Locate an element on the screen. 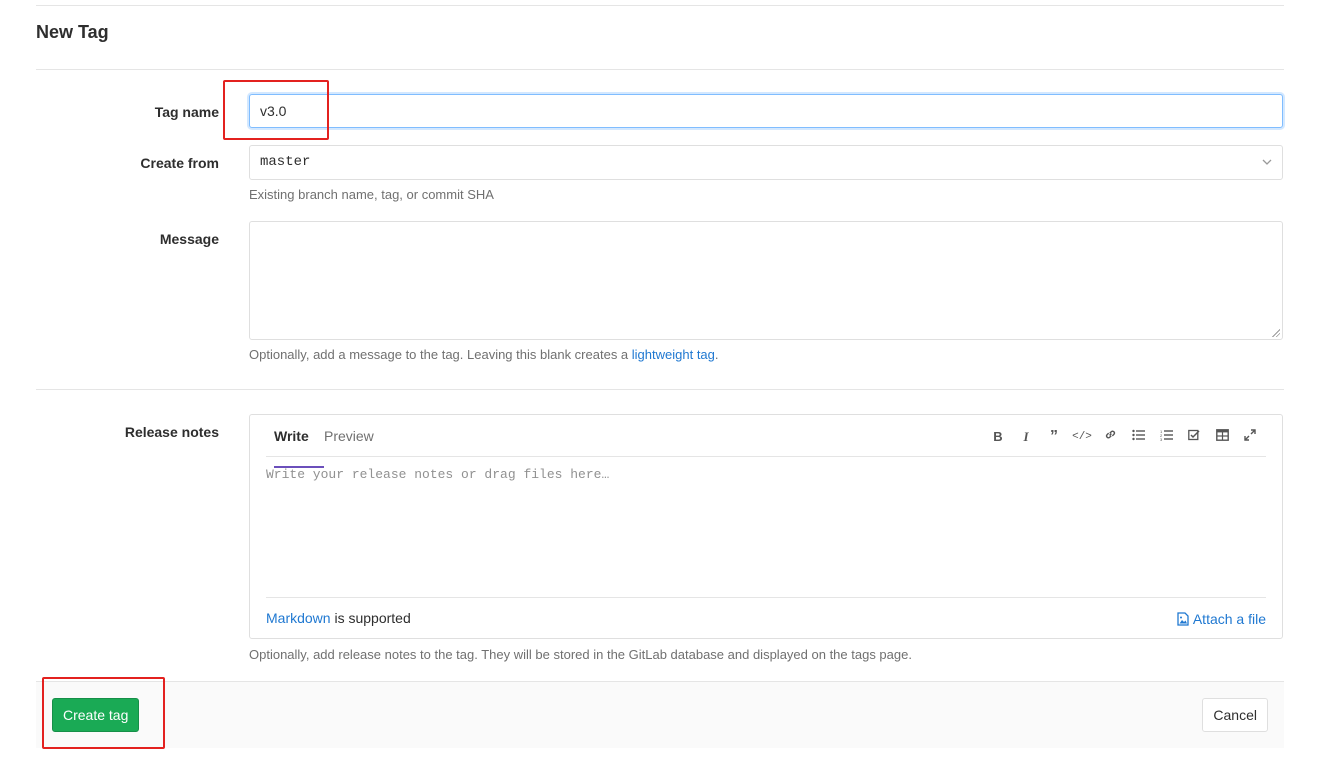 This screenshot has width=1335, height=774. form-actions: Create tag Cancel is located at coordinates (660, 714).